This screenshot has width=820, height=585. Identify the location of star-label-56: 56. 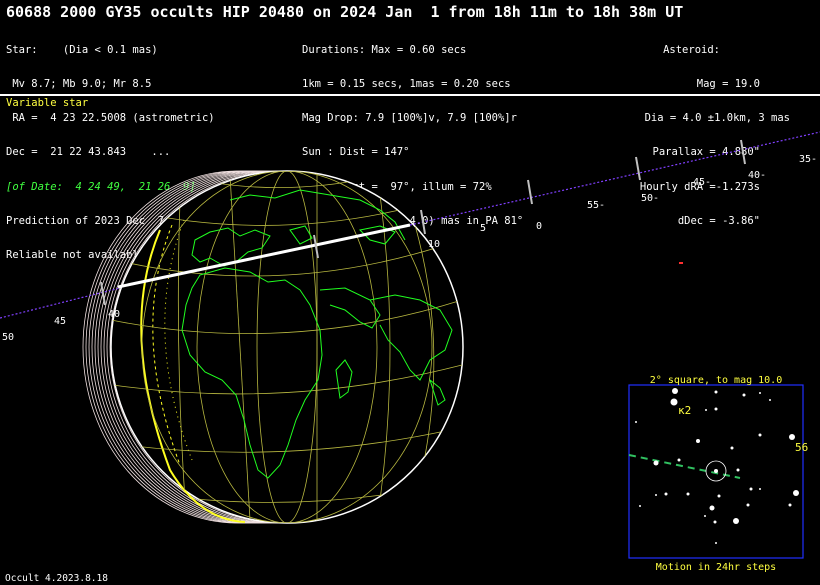
(801, 447).